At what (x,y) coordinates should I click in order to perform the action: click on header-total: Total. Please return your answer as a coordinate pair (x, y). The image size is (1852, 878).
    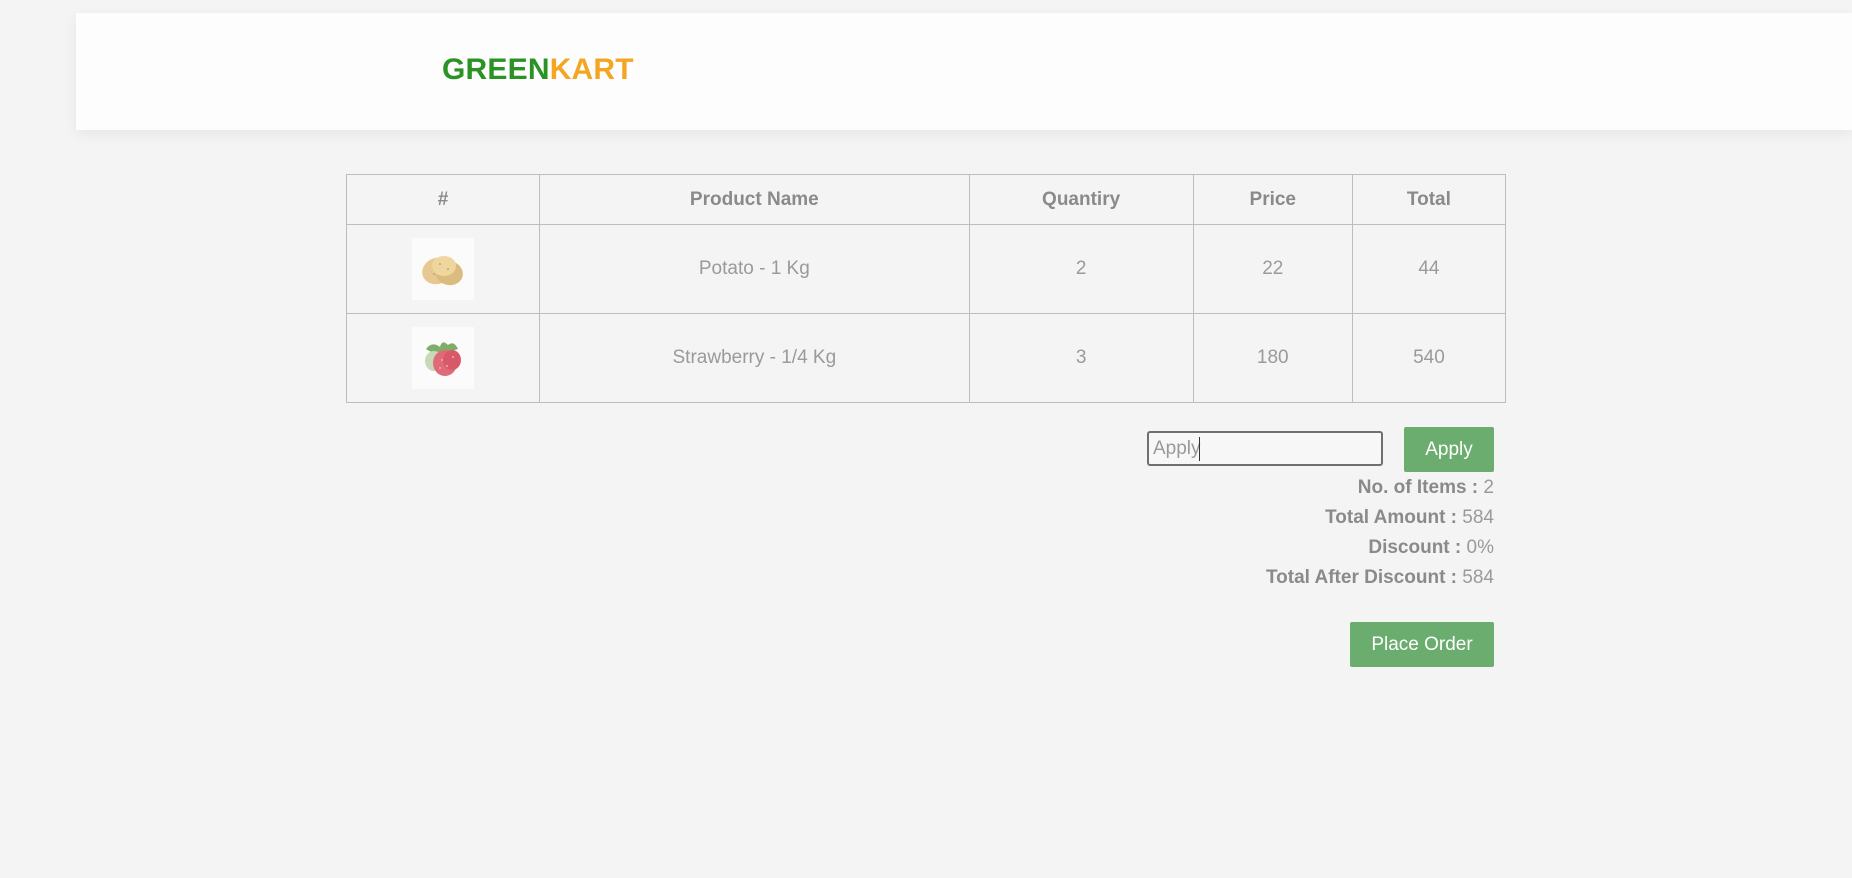
    Looking at the image, I should click on (1429, 199).